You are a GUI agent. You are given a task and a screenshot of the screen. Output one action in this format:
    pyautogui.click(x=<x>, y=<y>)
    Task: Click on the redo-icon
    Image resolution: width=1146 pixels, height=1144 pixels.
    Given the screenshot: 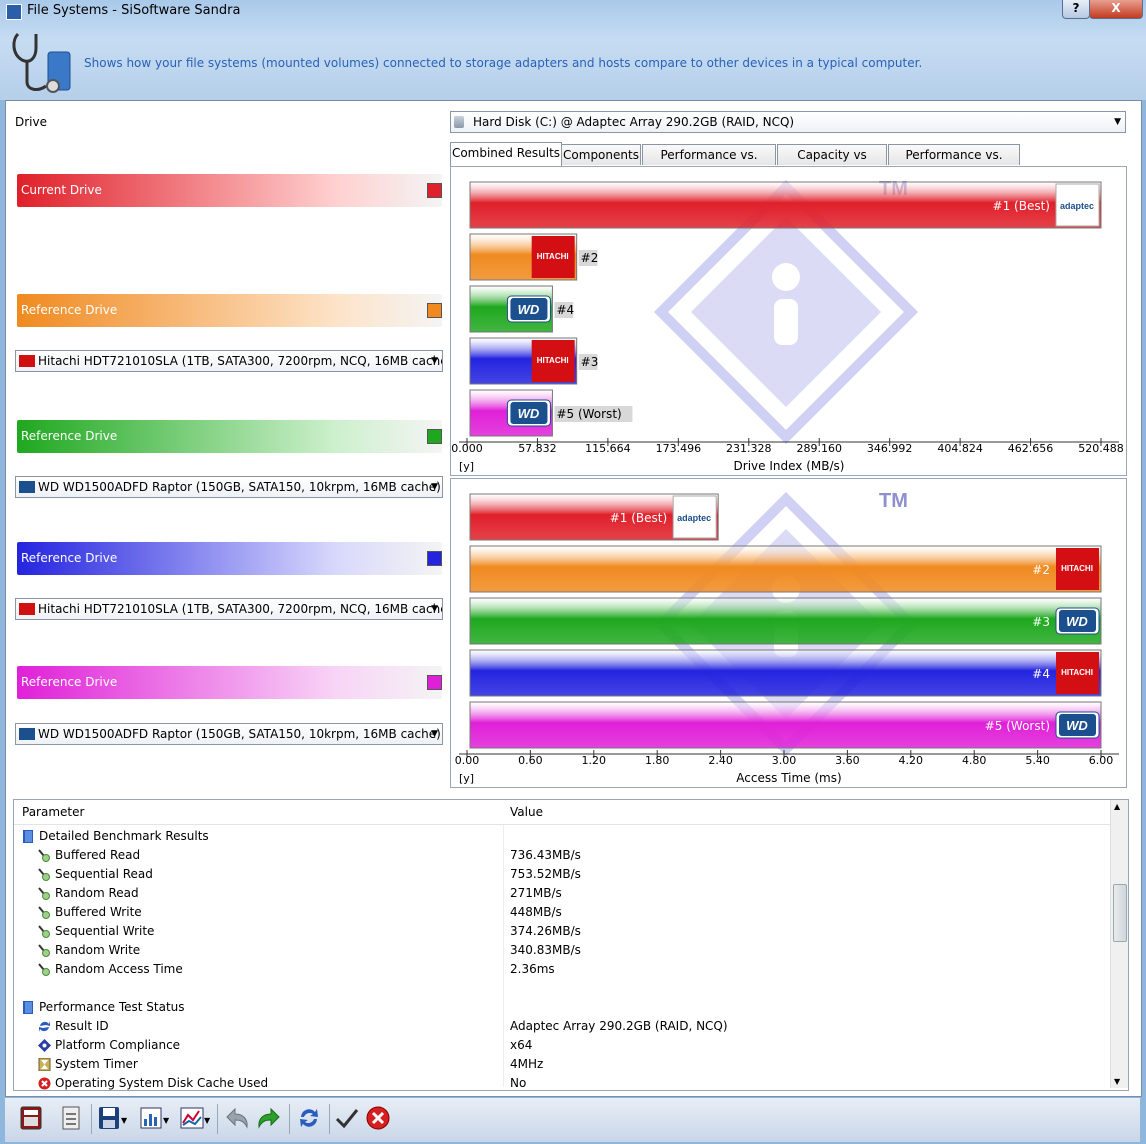 What is the action you would take?
    pyautogui.click(x=269, y=1119)
    